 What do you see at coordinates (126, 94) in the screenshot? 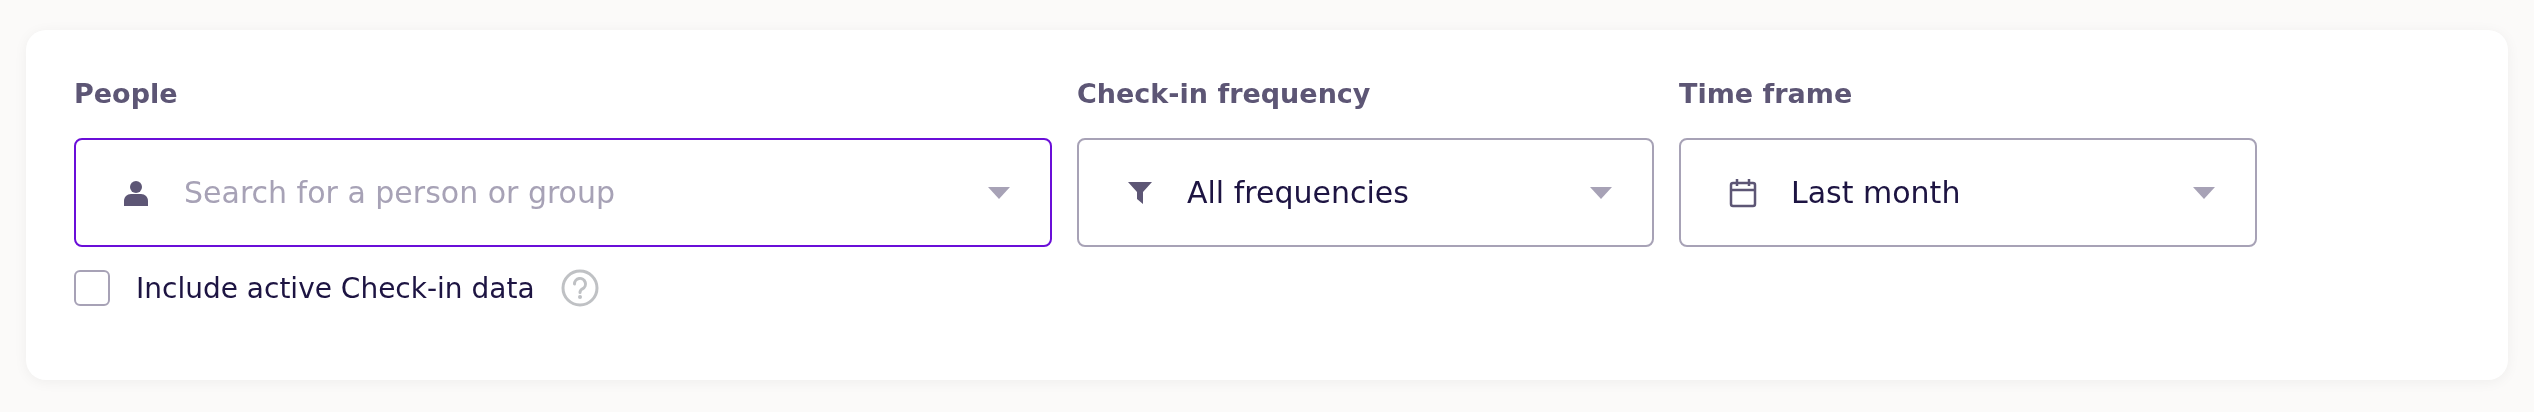
I see `field-label: People` at bounding box center [126, 94].